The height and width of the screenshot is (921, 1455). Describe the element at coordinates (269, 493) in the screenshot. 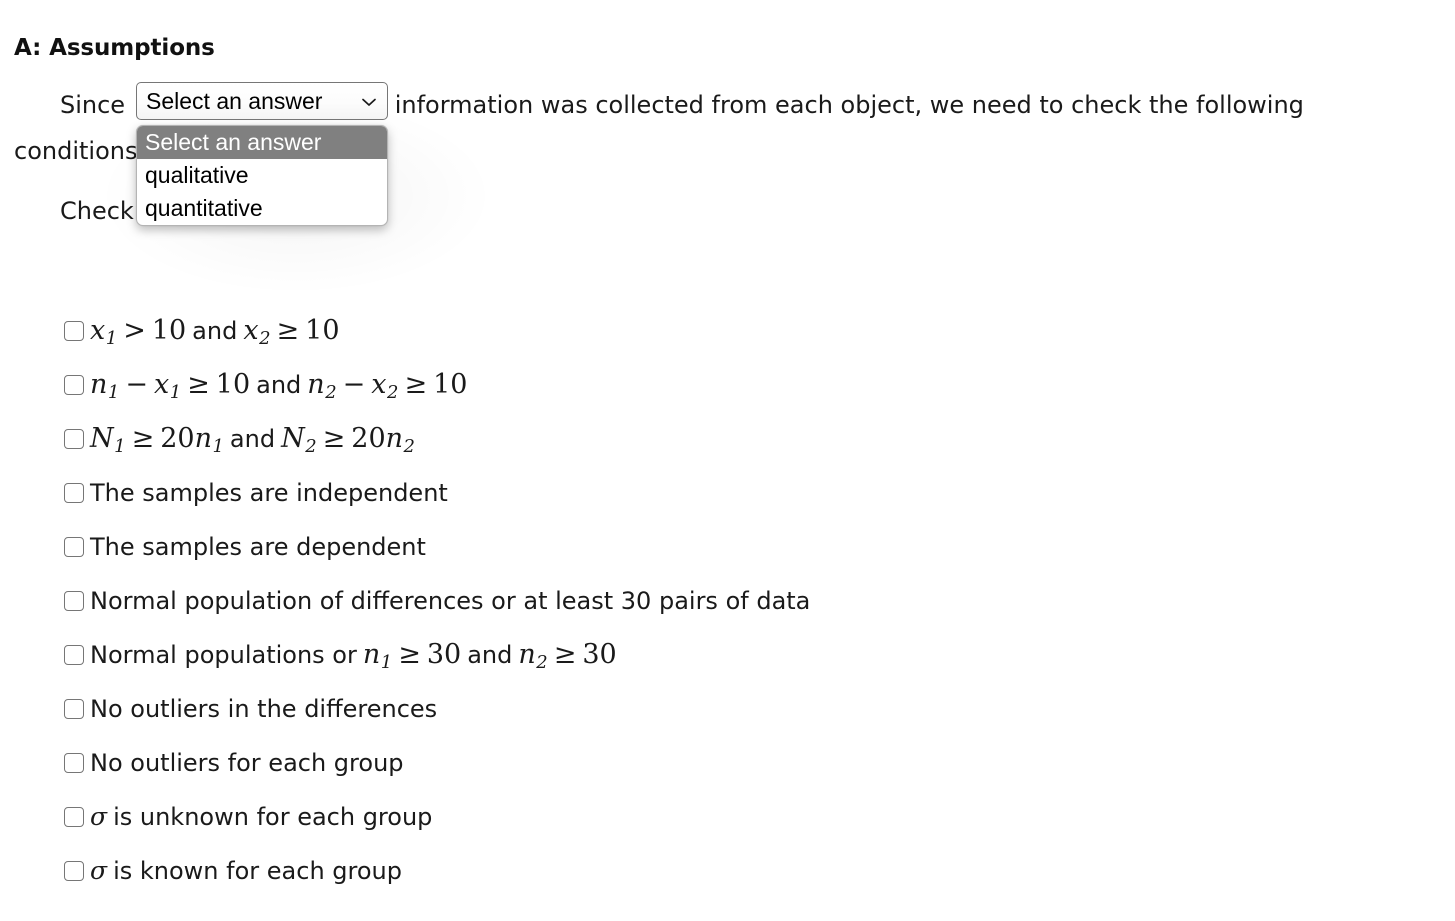

I see `label-text: The samples are independent` at that location.